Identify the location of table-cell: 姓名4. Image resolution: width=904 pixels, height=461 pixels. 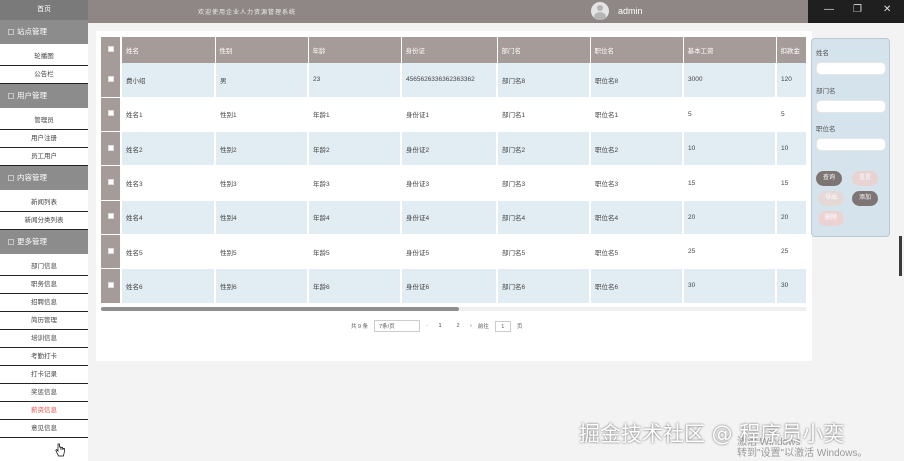
(168, 217).